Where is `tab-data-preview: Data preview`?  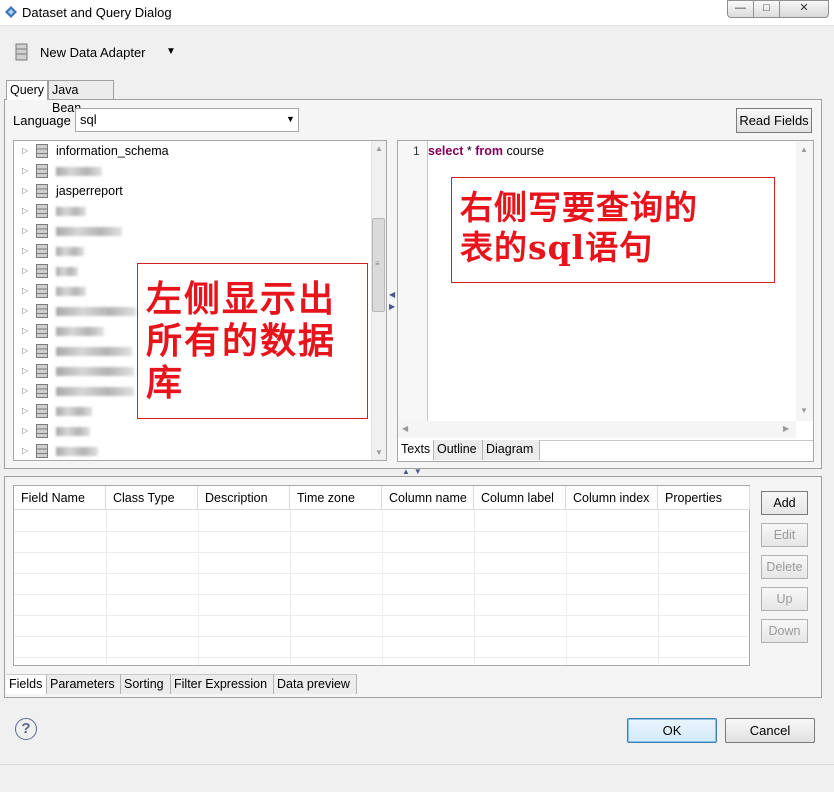 tab-data-preview: Data preview is located at coordinates (315, 684).